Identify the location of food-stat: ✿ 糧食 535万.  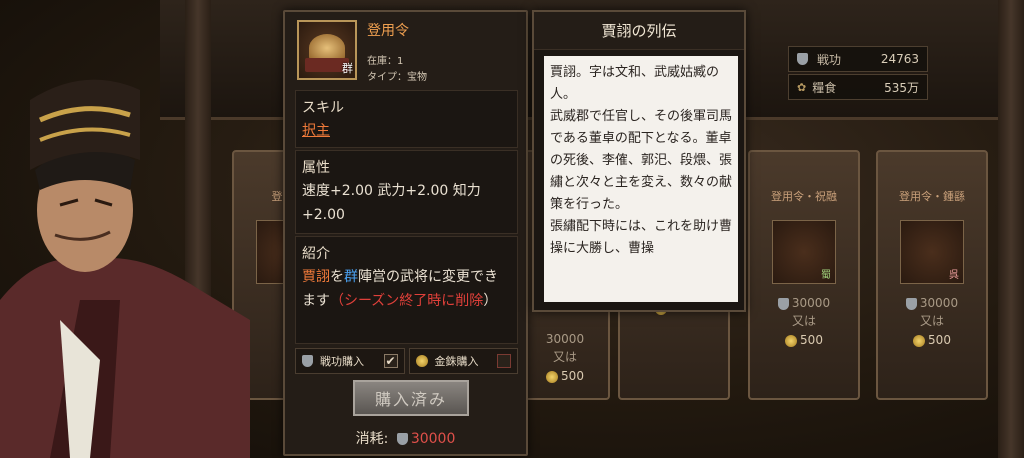
(858, 87).